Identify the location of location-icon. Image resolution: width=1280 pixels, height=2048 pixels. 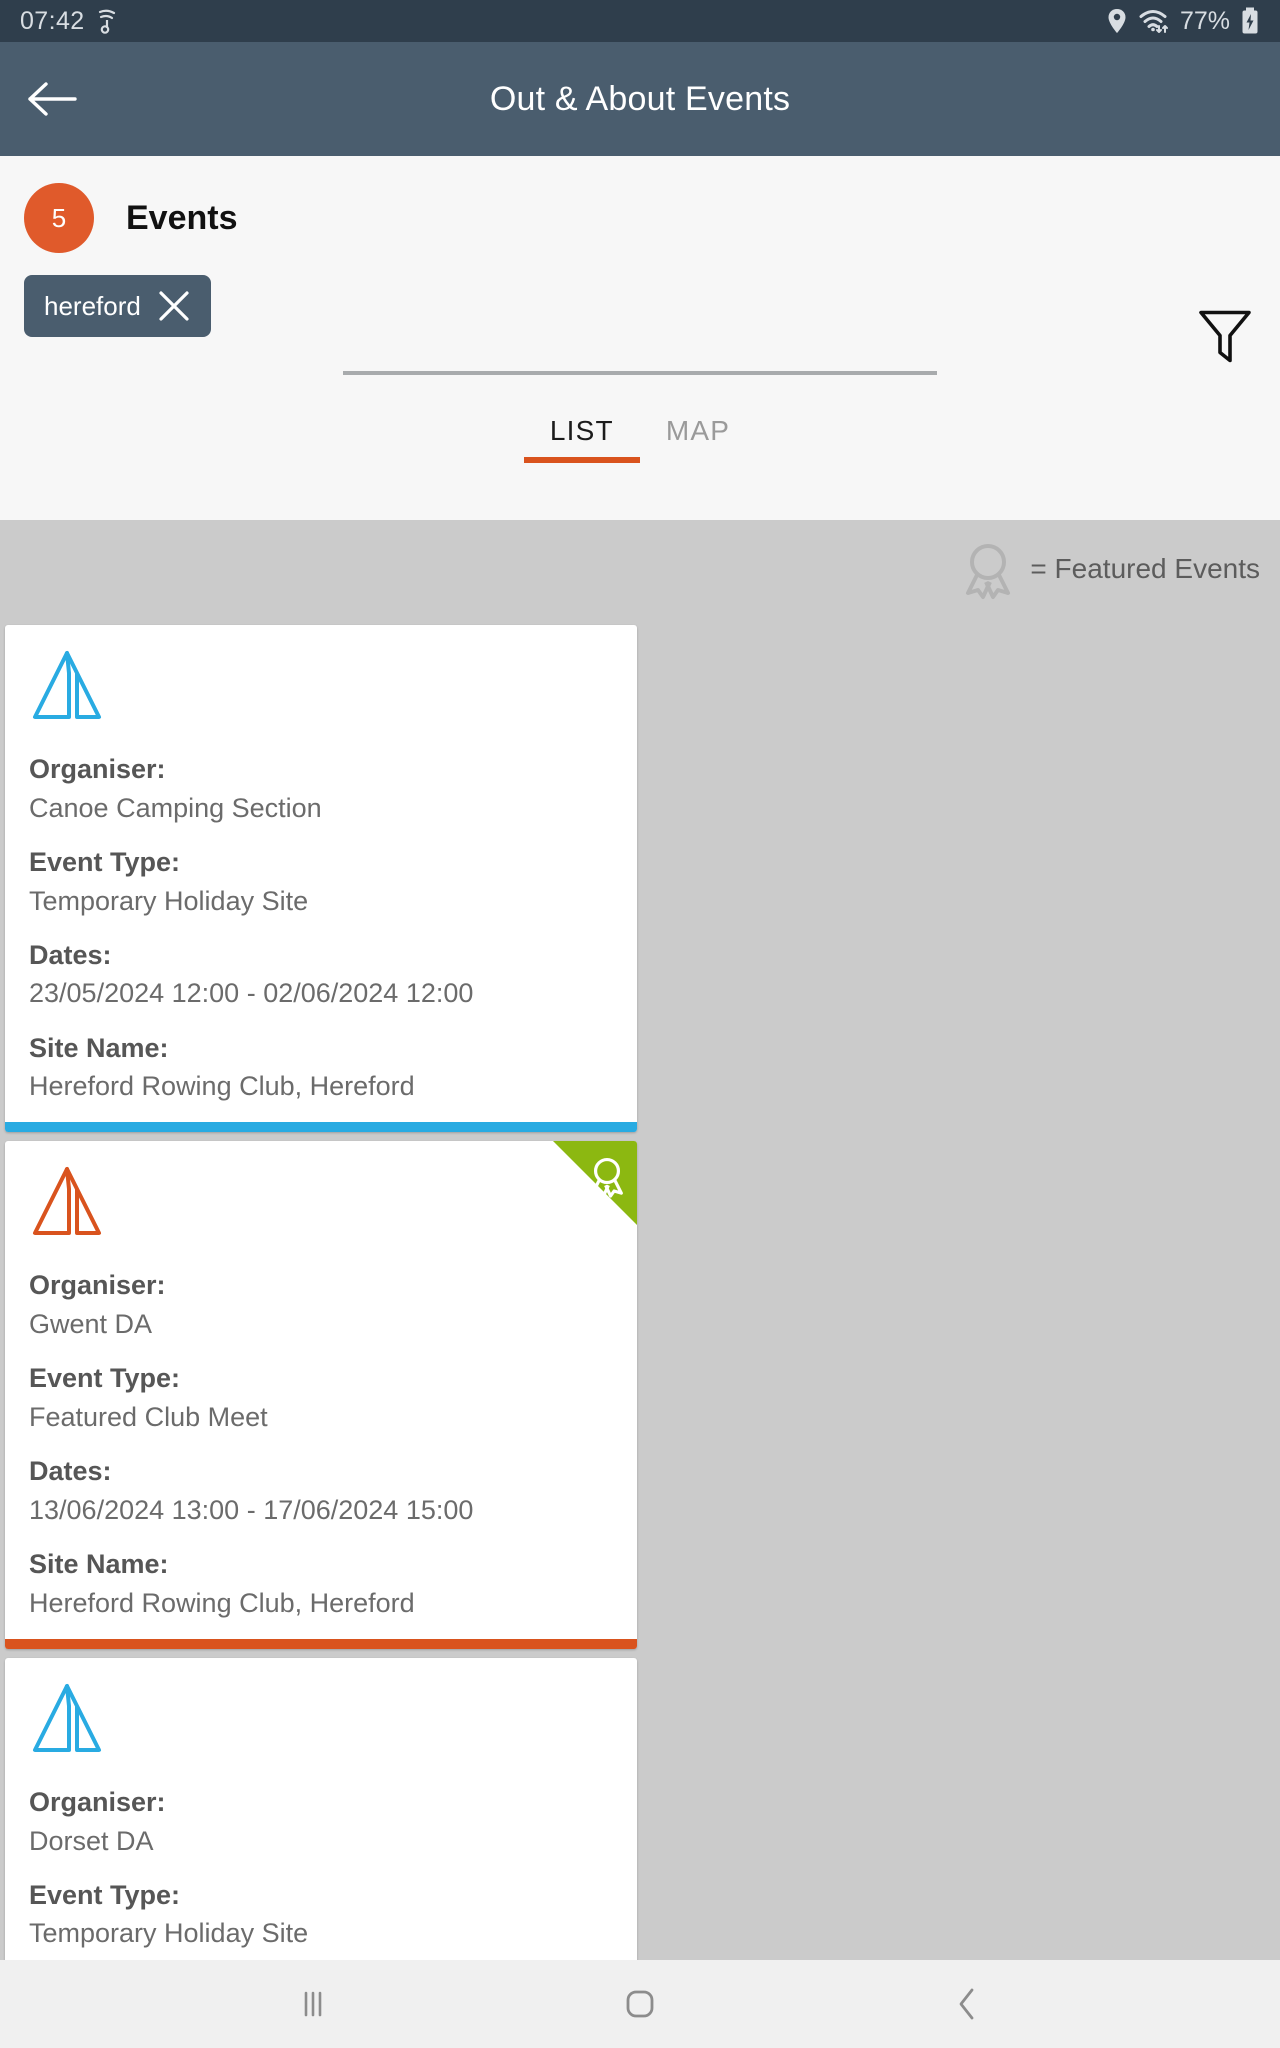
(1117, 21).